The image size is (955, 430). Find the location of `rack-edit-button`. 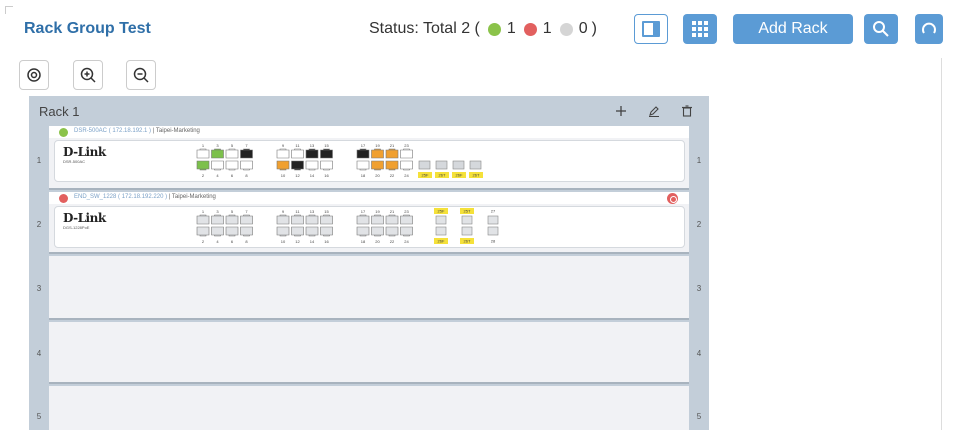

rack-edit-button is located at coordinates (654, 111).